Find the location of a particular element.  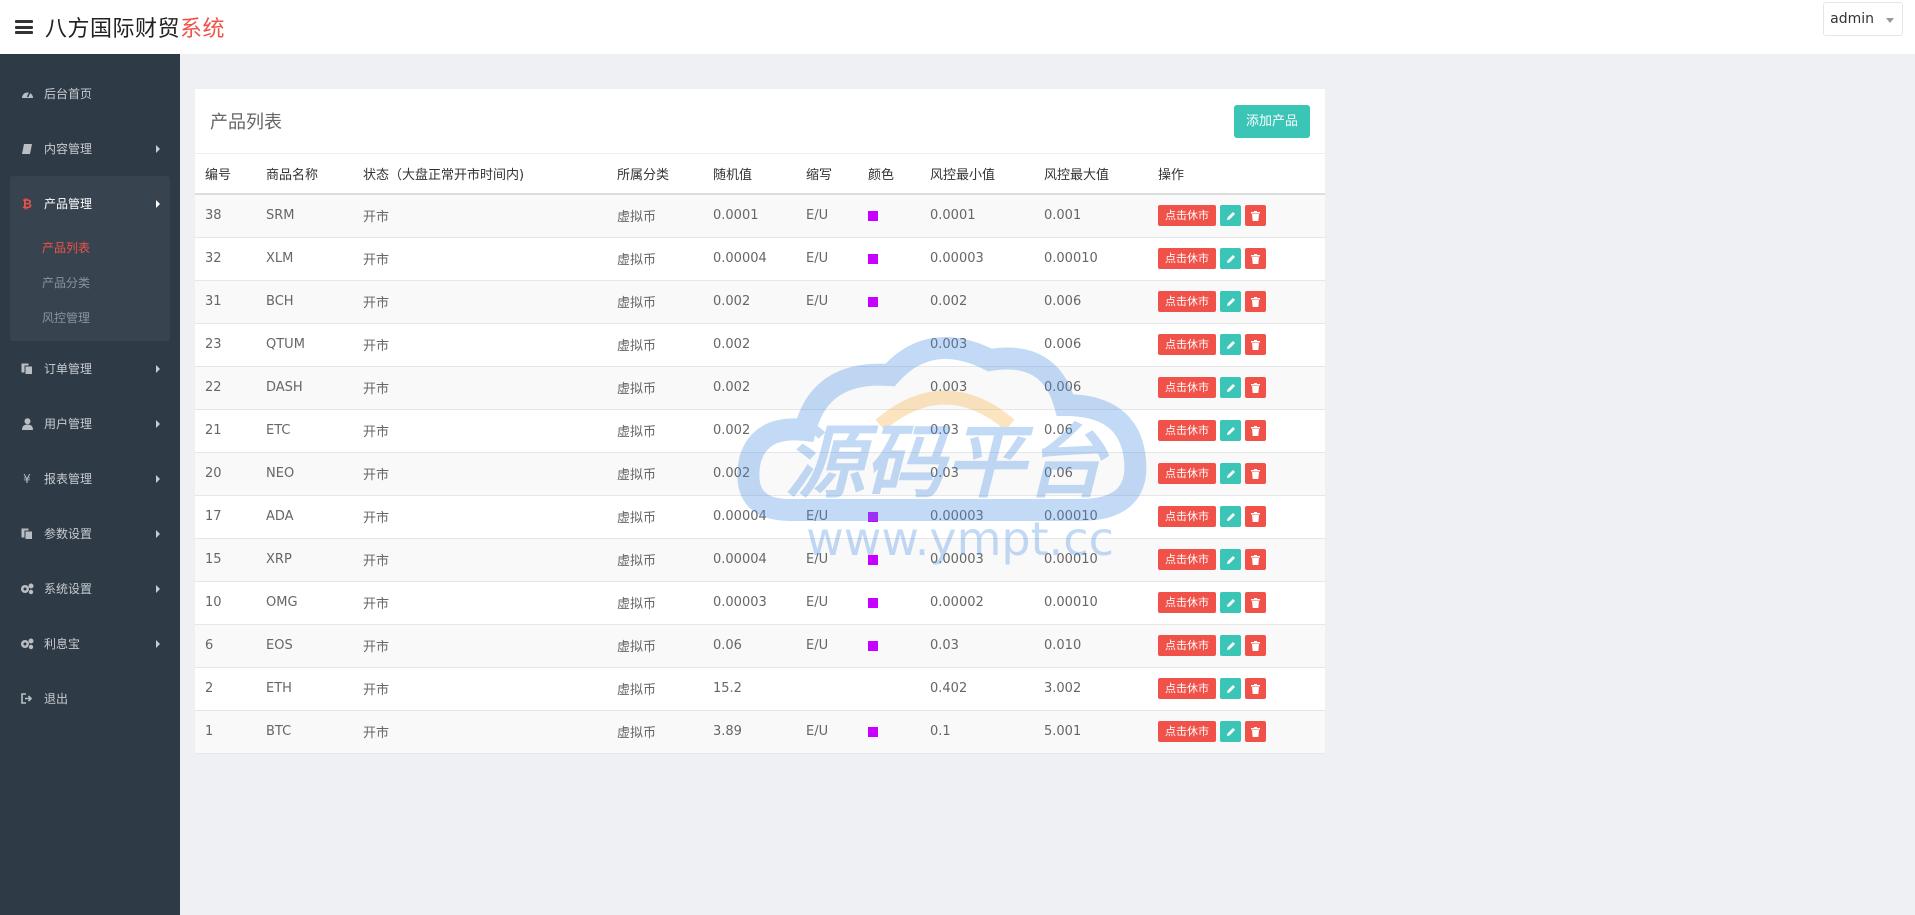

cell-name: ETH is located at coordinates (304, 689).